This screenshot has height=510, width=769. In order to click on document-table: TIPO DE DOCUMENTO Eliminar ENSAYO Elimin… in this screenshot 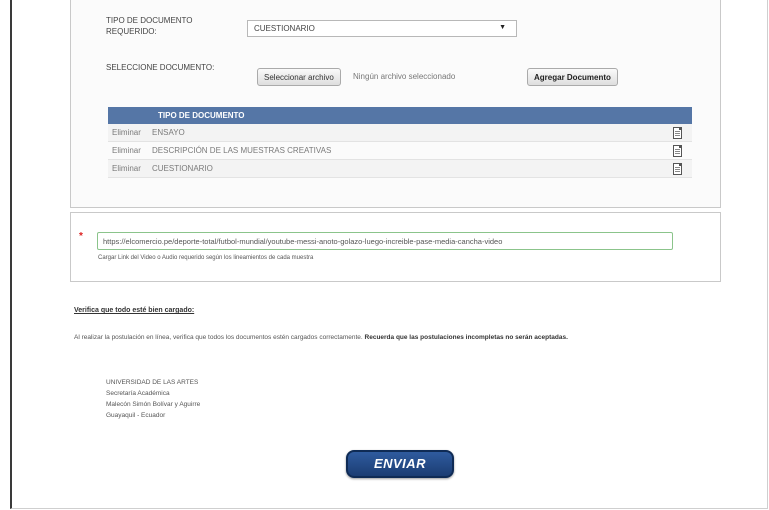, I will do `click(400, 142)`.